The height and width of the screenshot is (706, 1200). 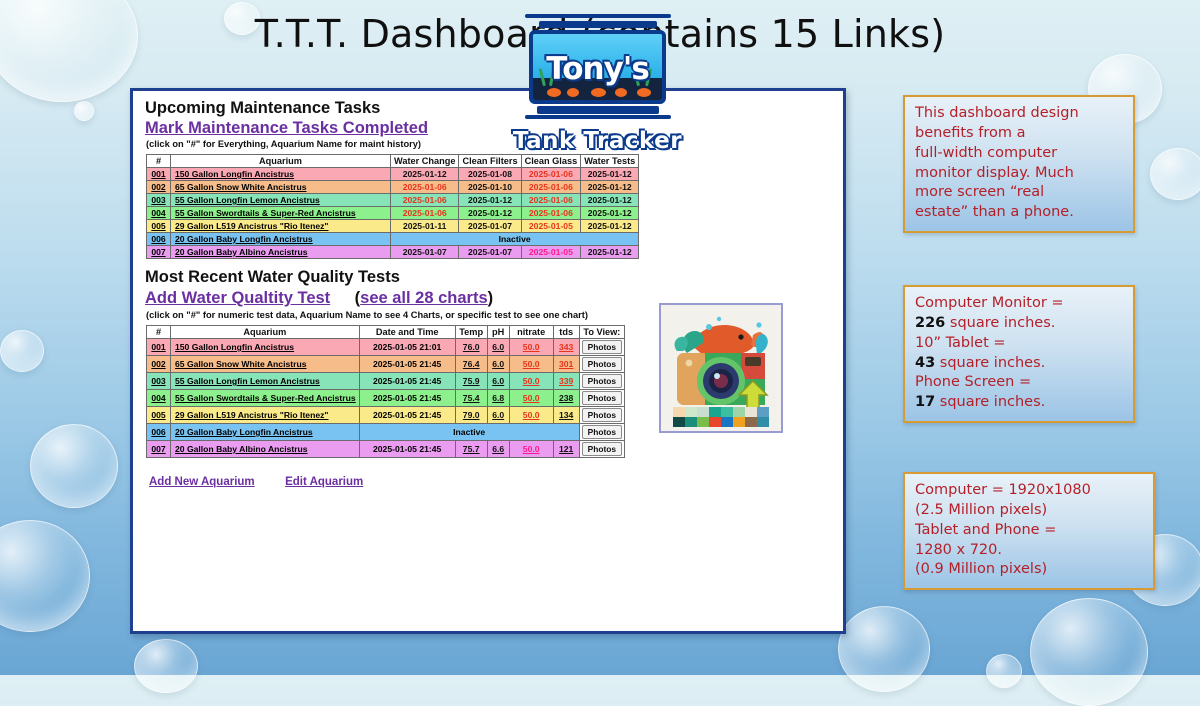 What do you see at coordinates (424, 226) in the screenshot?
I see `water-change-date: 2025-01-11` at bounding box center [424, 226].